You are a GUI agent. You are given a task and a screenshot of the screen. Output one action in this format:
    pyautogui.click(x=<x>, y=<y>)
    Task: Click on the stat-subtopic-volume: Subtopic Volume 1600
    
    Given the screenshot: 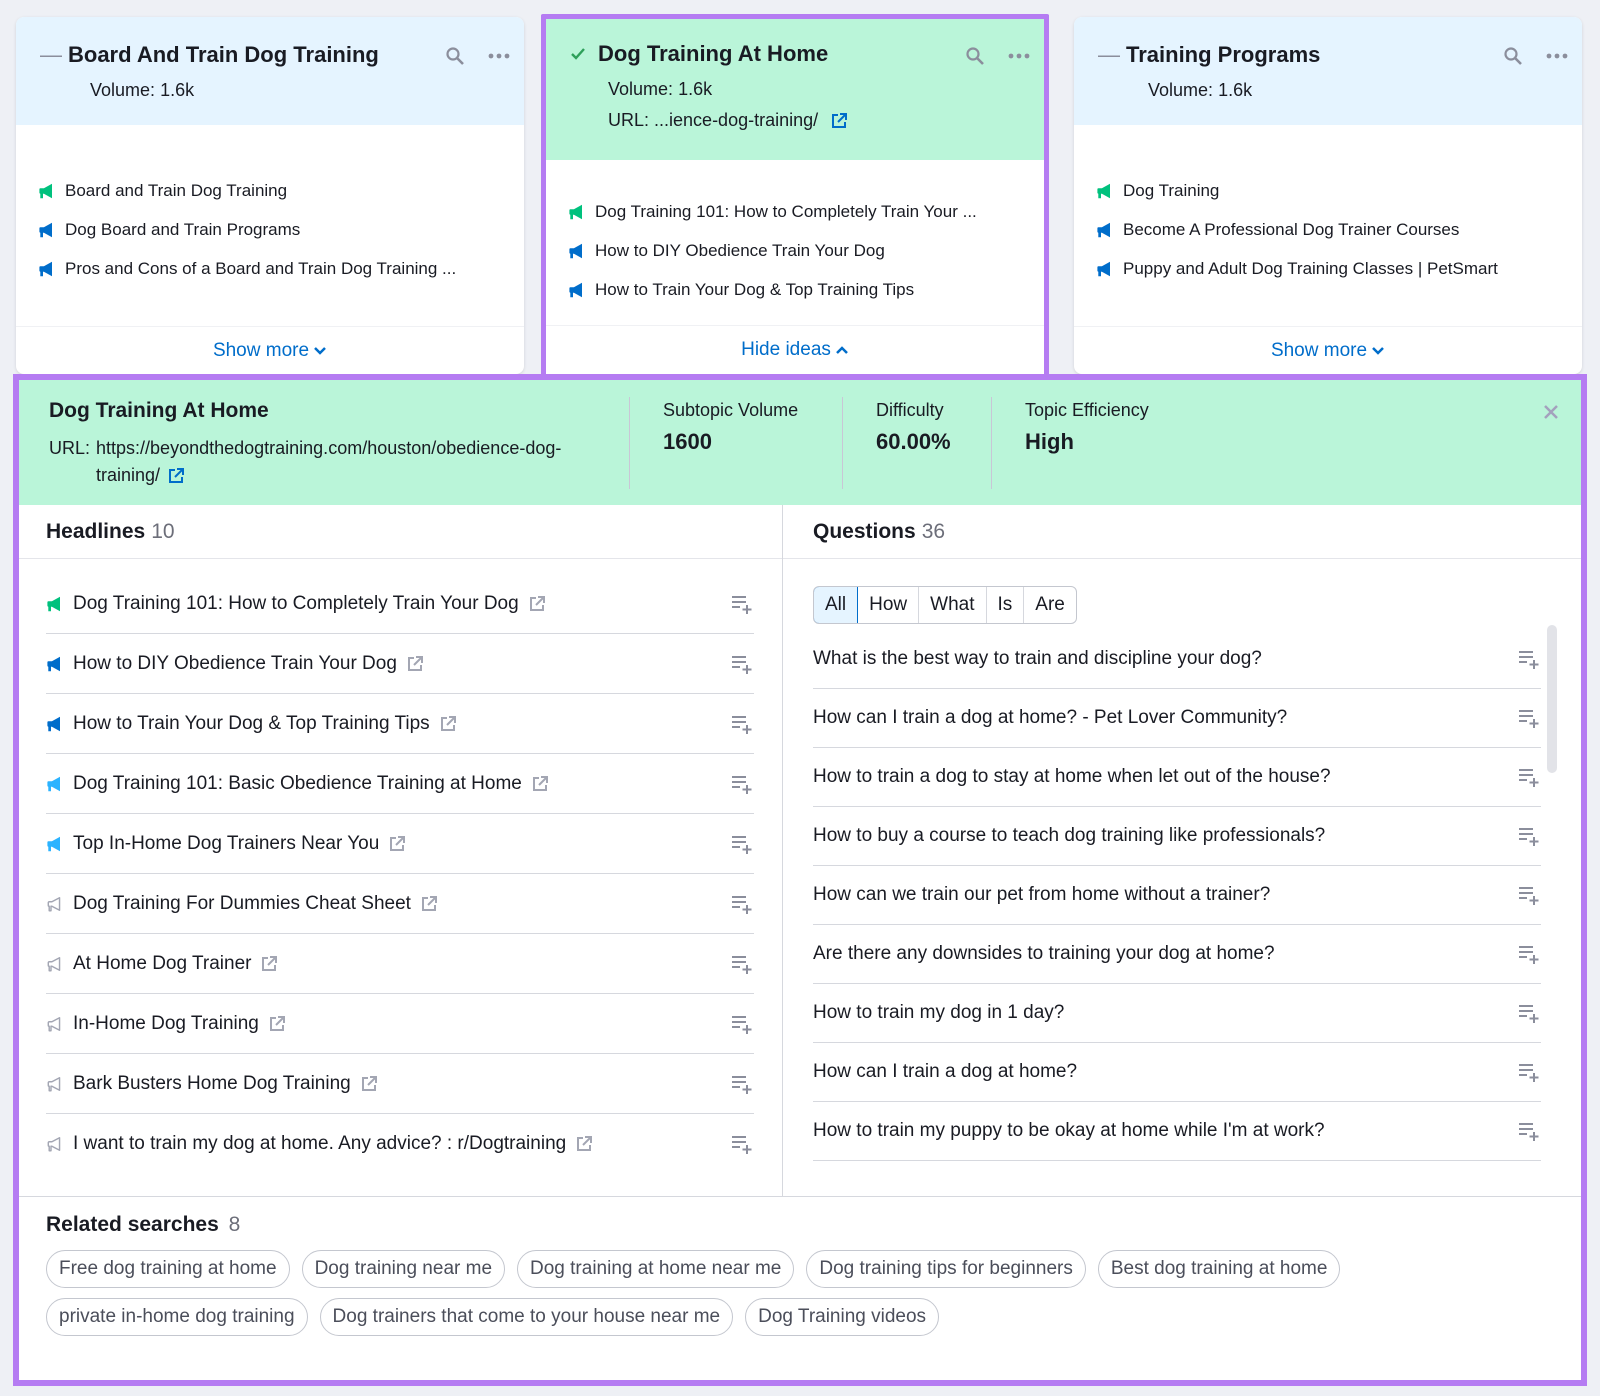 What is the action you would take?
    pyautogui.click(x=736, y=451)
    